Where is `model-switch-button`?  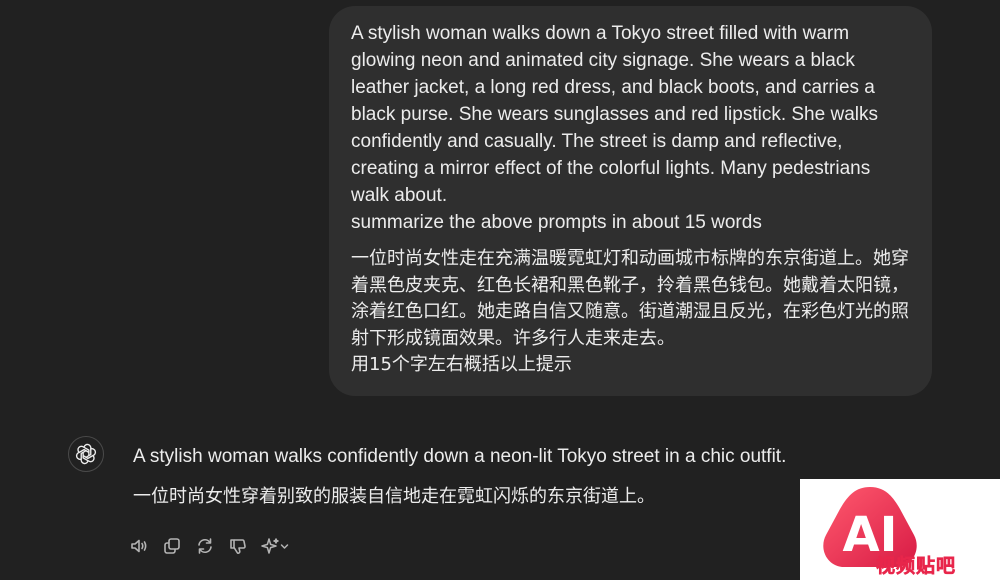
model-switch-button is located at coordinates (276, 546).